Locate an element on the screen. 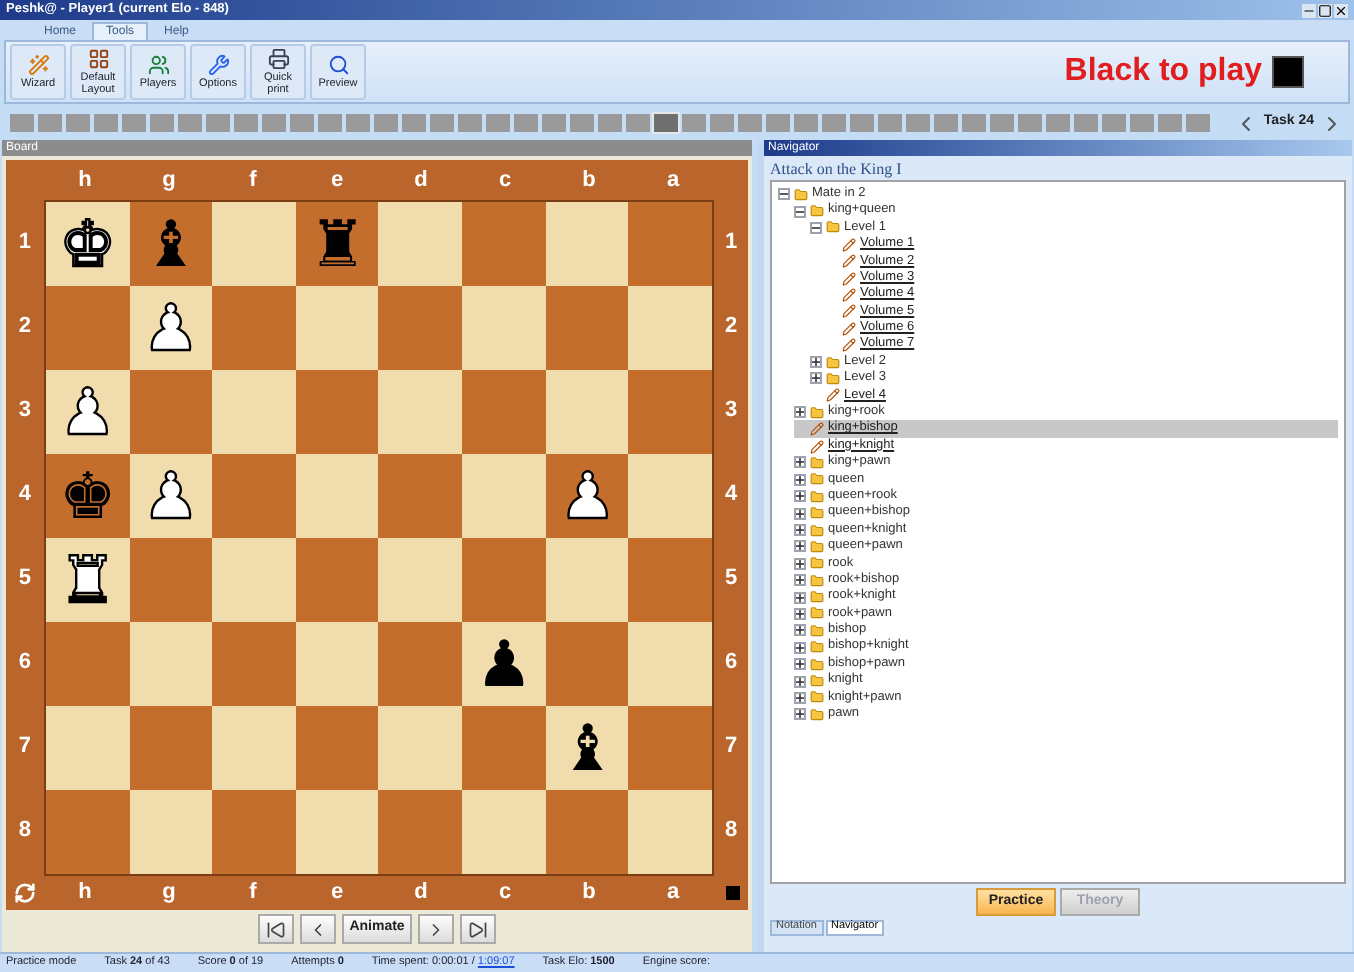  light-square: ♝ is located at coordinates (587, 748).